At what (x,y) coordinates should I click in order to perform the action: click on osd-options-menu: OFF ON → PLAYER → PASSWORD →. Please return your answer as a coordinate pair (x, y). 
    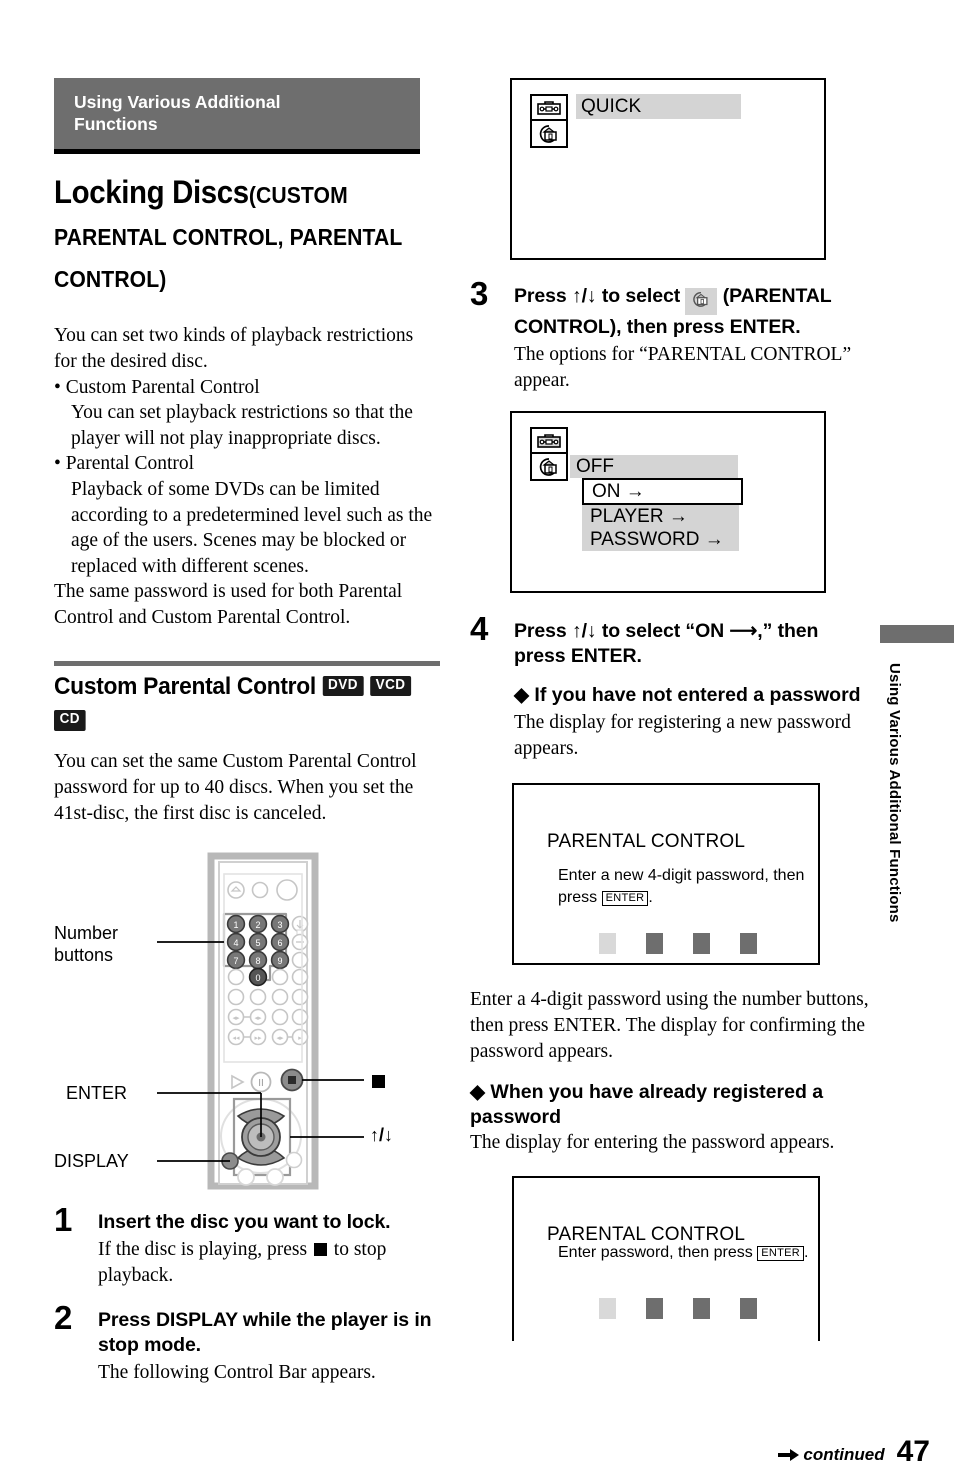
    Looking at the image, I should click on (656, 503).